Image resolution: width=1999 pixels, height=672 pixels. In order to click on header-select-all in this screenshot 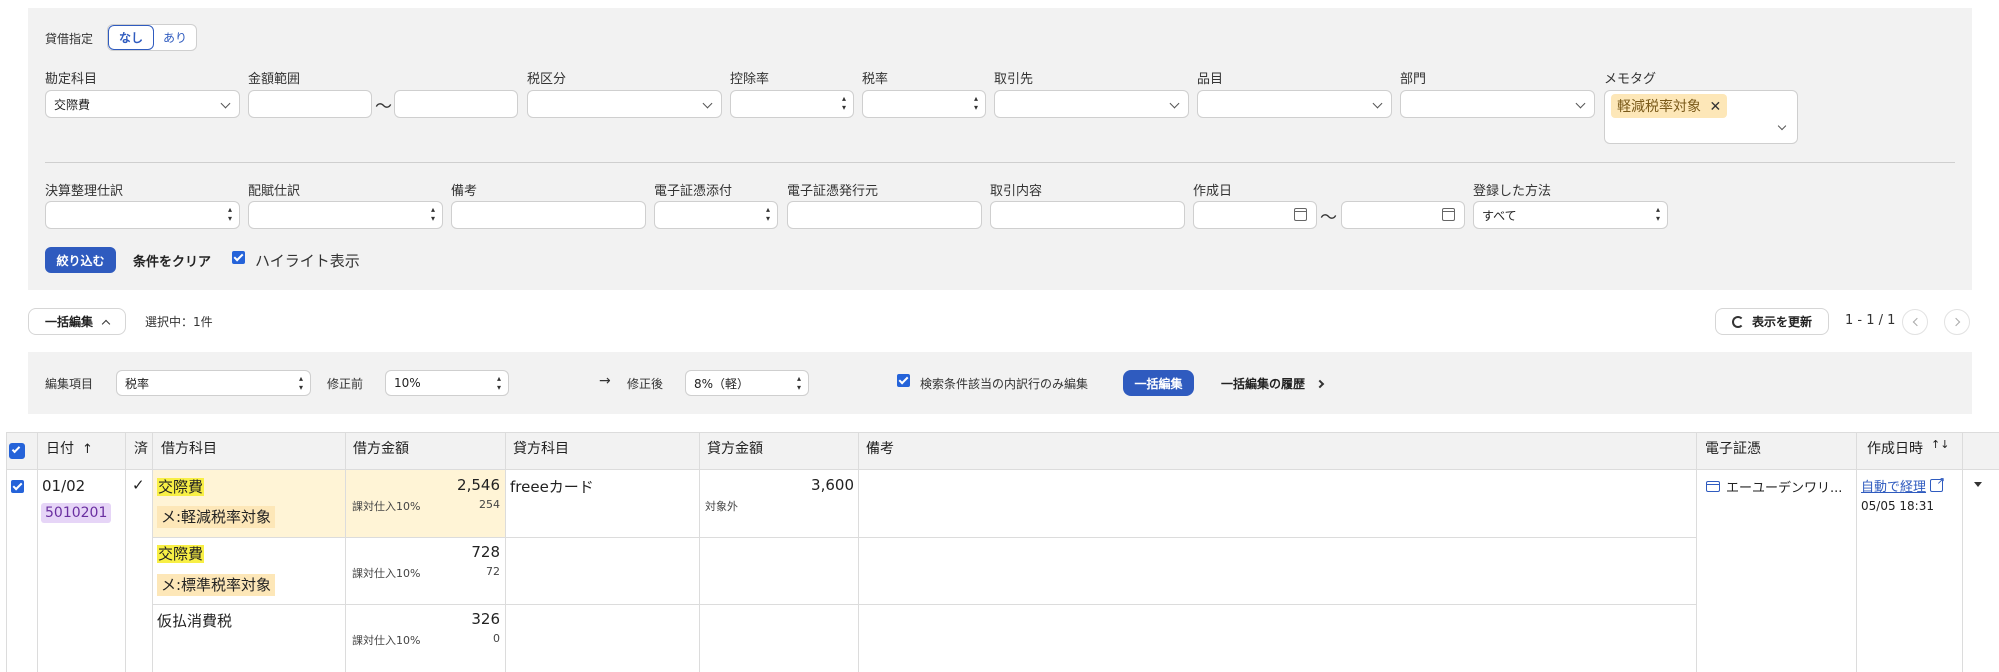, I will do `click(17, 451)`.